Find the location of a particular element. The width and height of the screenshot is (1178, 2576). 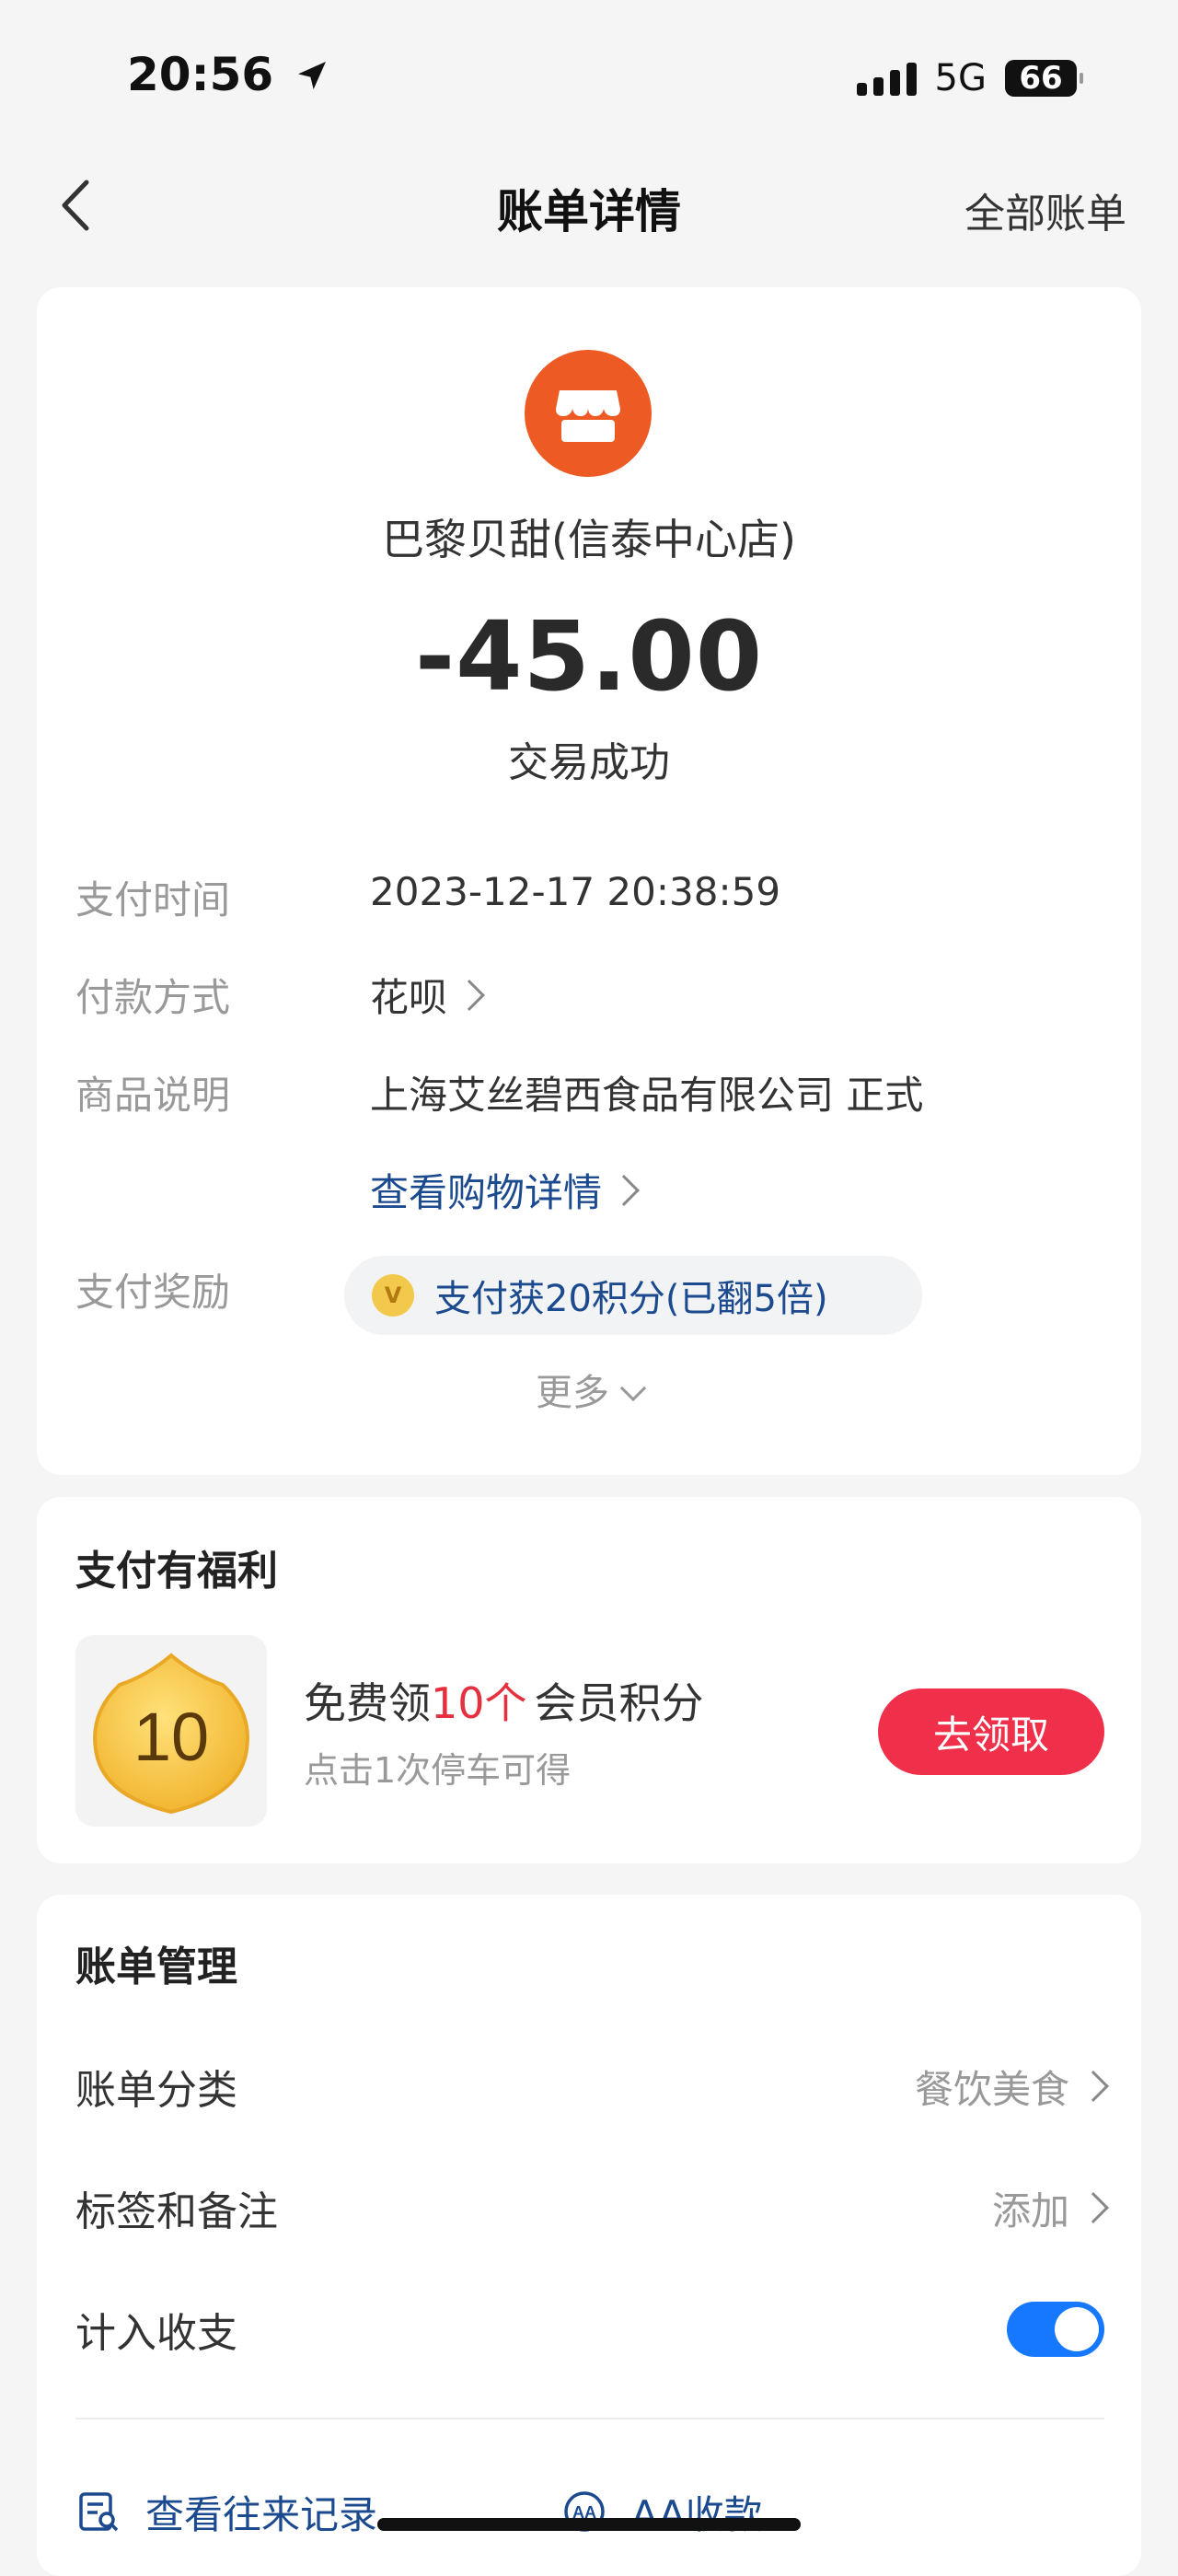

points-coin-icon: 10 is located at coordinates (171, 1734).